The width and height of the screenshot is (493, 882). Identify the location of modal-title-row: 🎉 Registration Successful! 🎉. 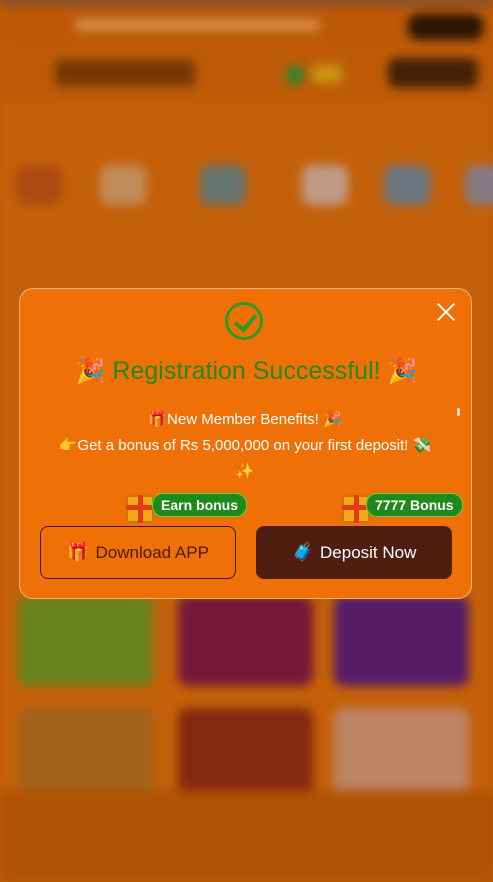
(246, 371).